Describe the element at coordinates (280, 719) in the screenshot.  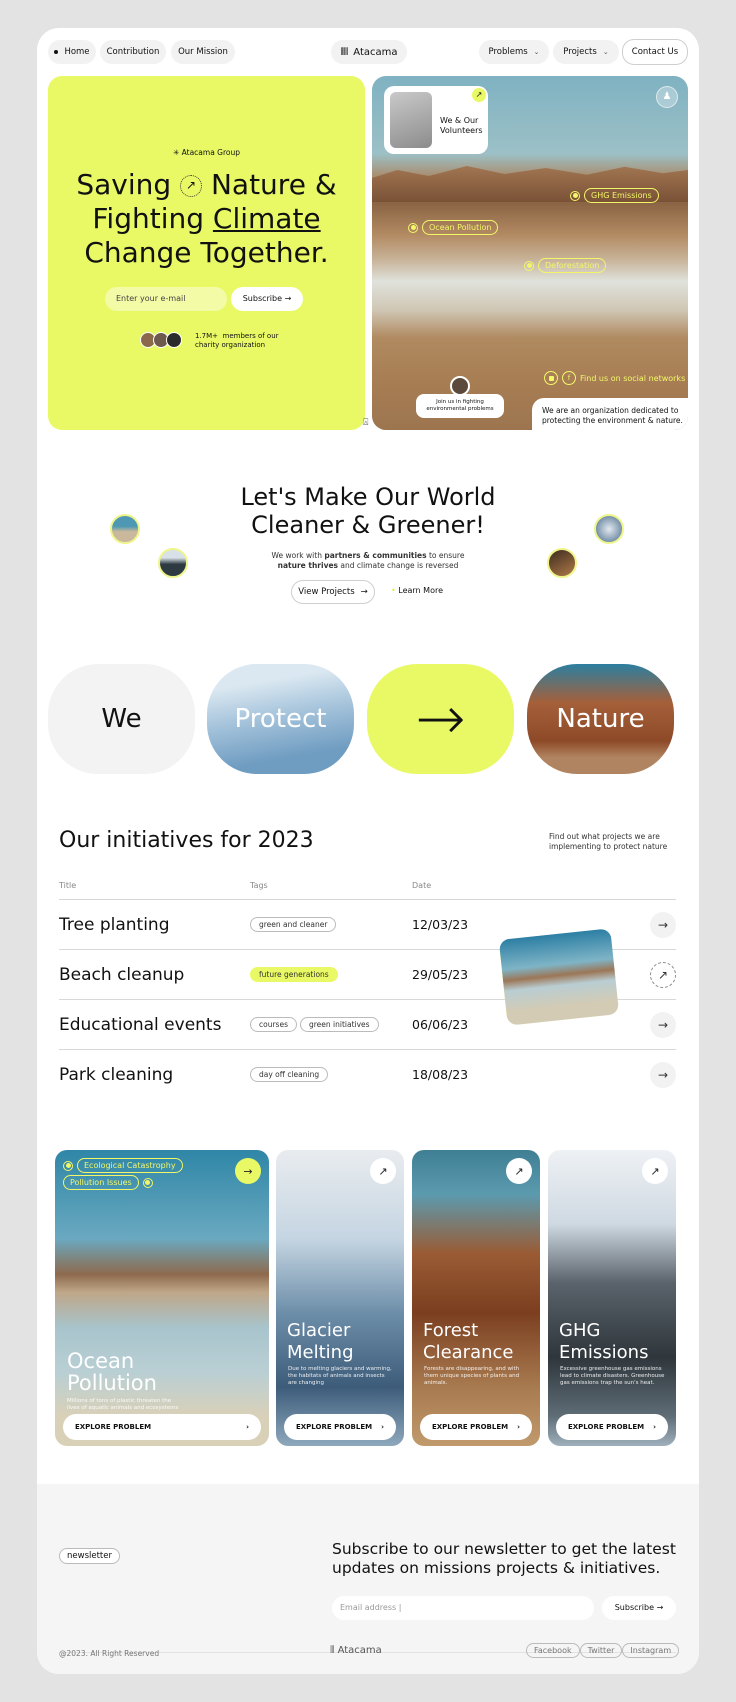
I see `banner-protect: Protect` at that location.